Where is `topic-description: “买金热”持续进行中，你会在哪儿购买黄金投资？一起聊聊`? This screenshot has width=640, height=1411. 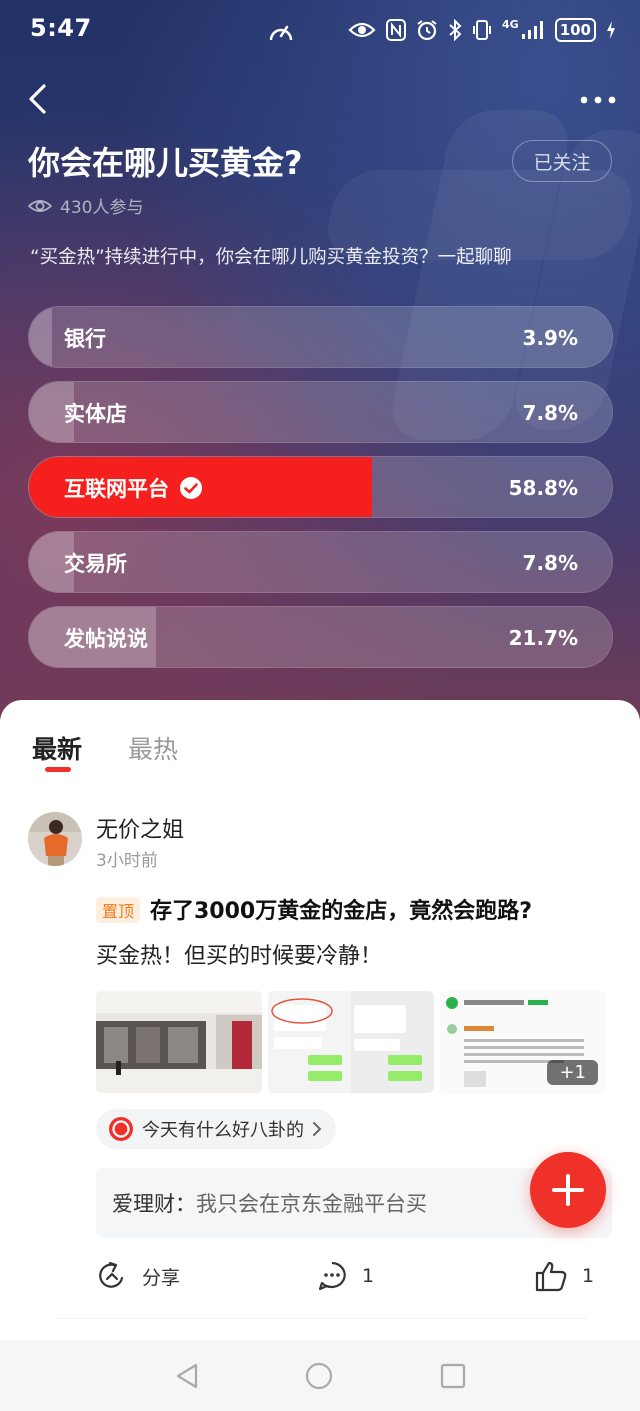 topic-description: “买金热”持续进行中，你会在哪儿购买黄金投资？一起聊聊 is located at coordinates (271, 257).